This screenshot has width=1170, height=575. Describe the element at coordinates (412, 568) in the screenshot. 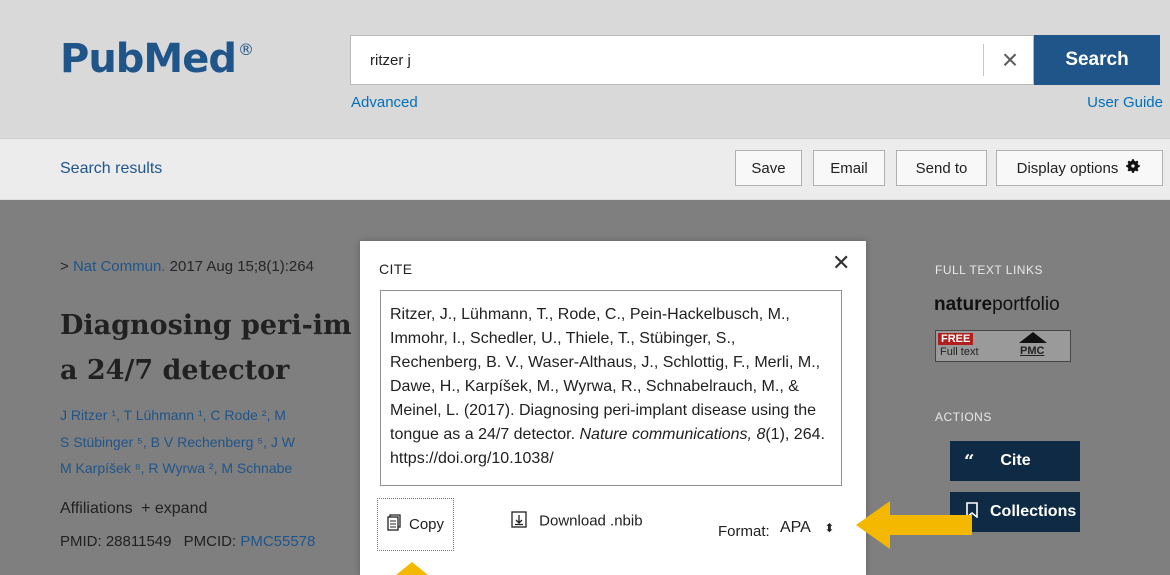

I see `annotation-arrow-up-icon` at that location.